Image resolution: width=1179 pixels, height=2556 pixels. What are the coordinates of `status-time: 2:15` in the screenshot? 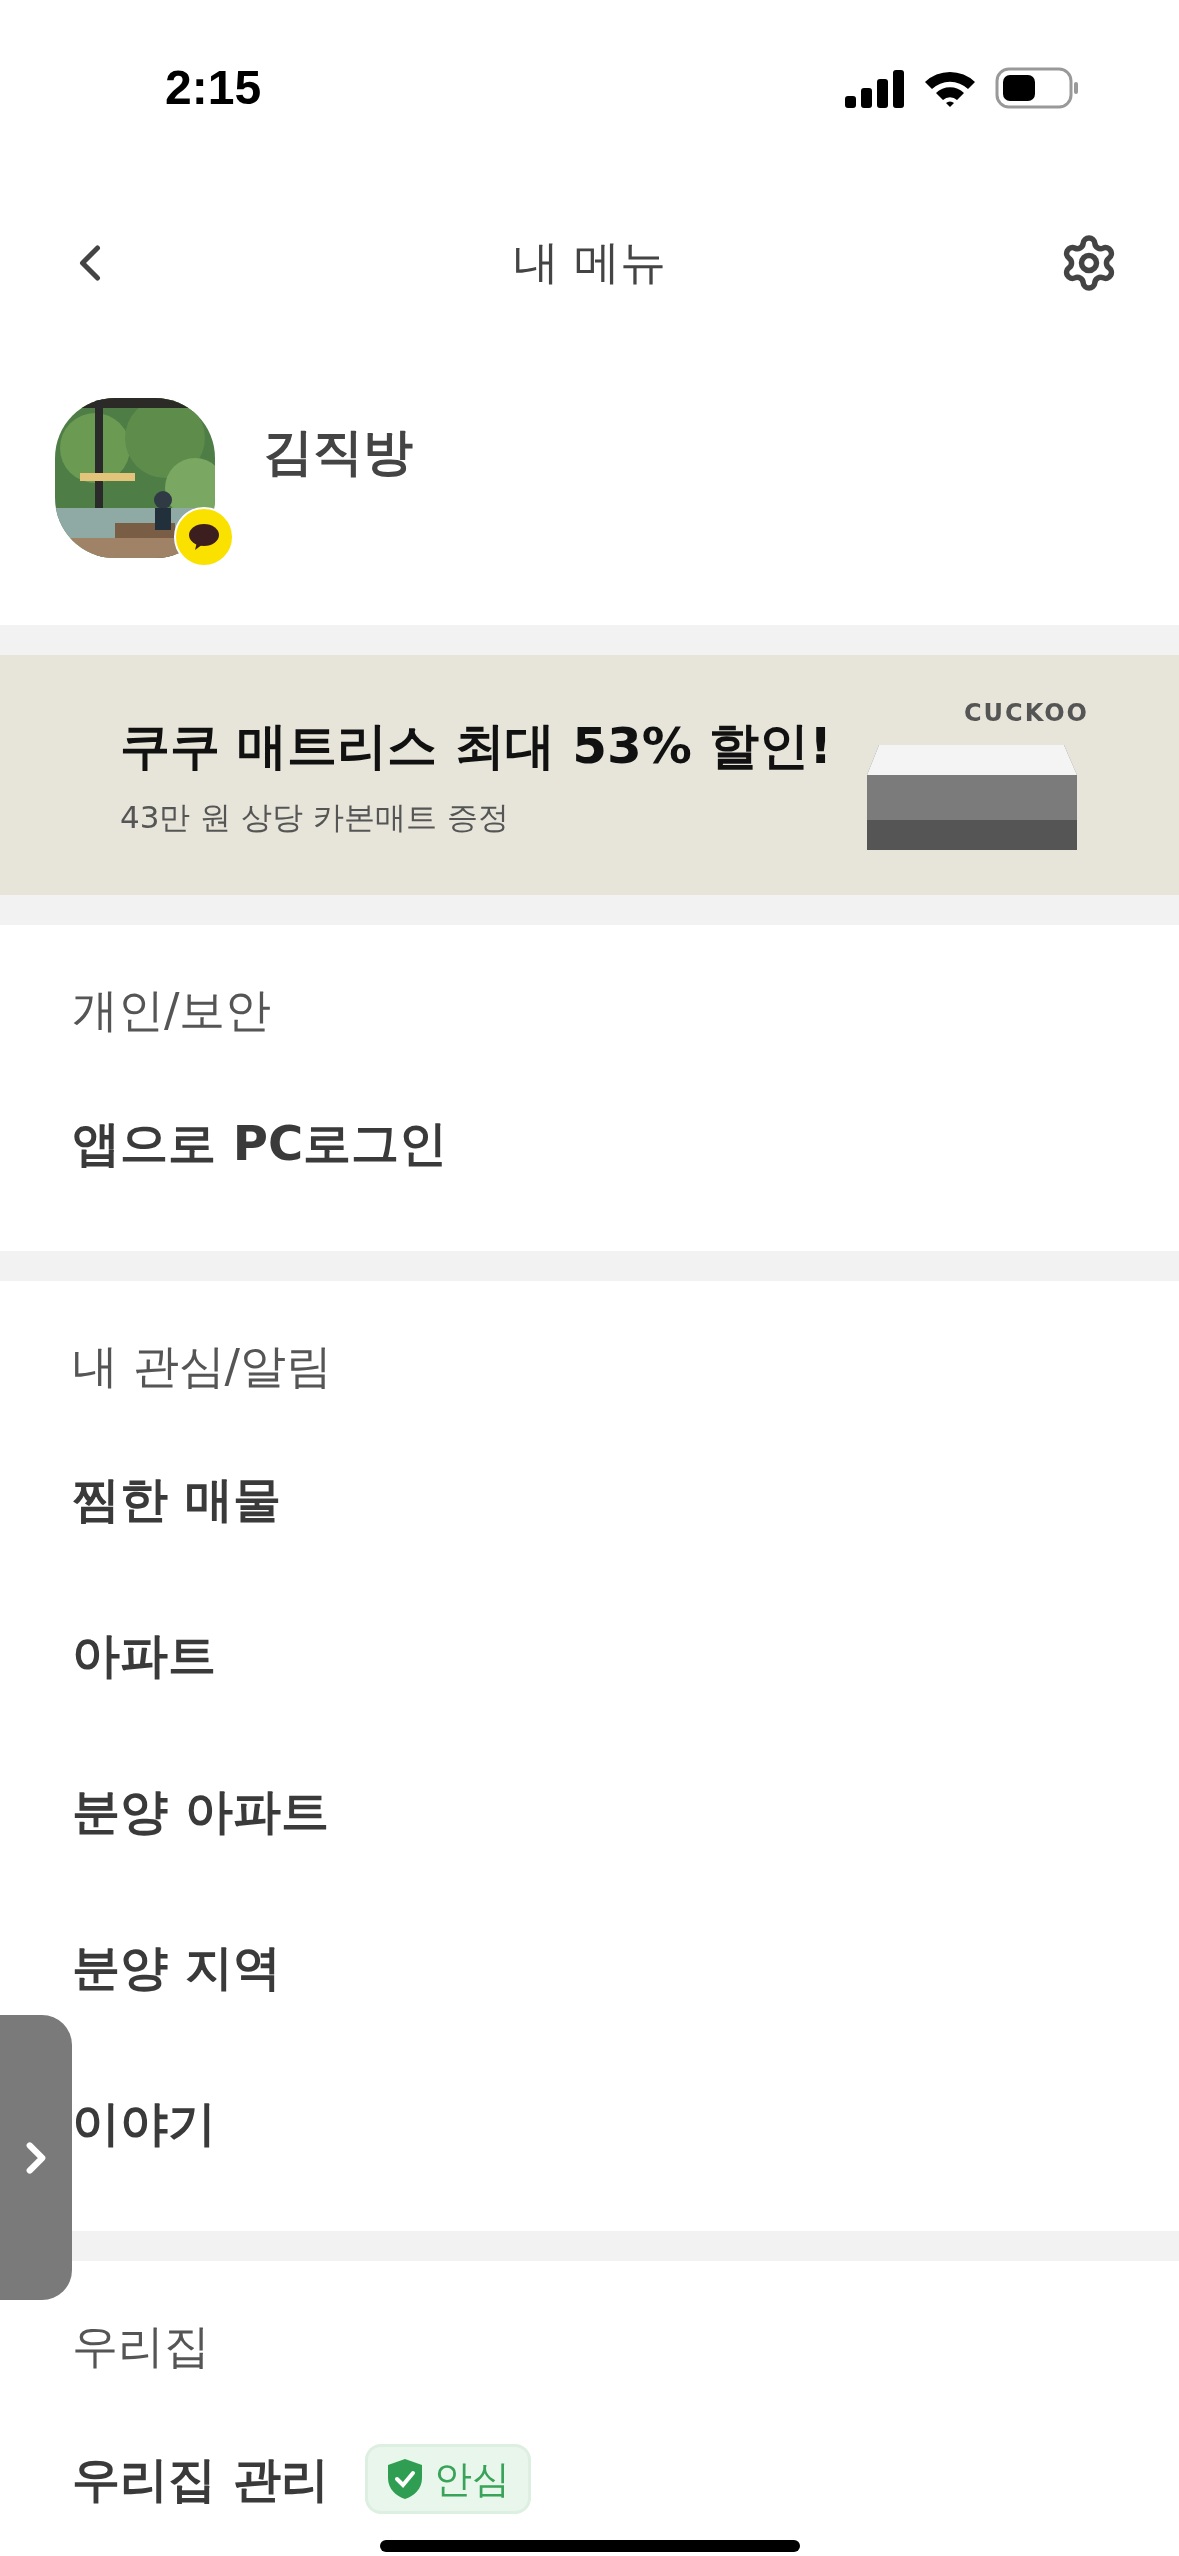 It's located at (213, 87).